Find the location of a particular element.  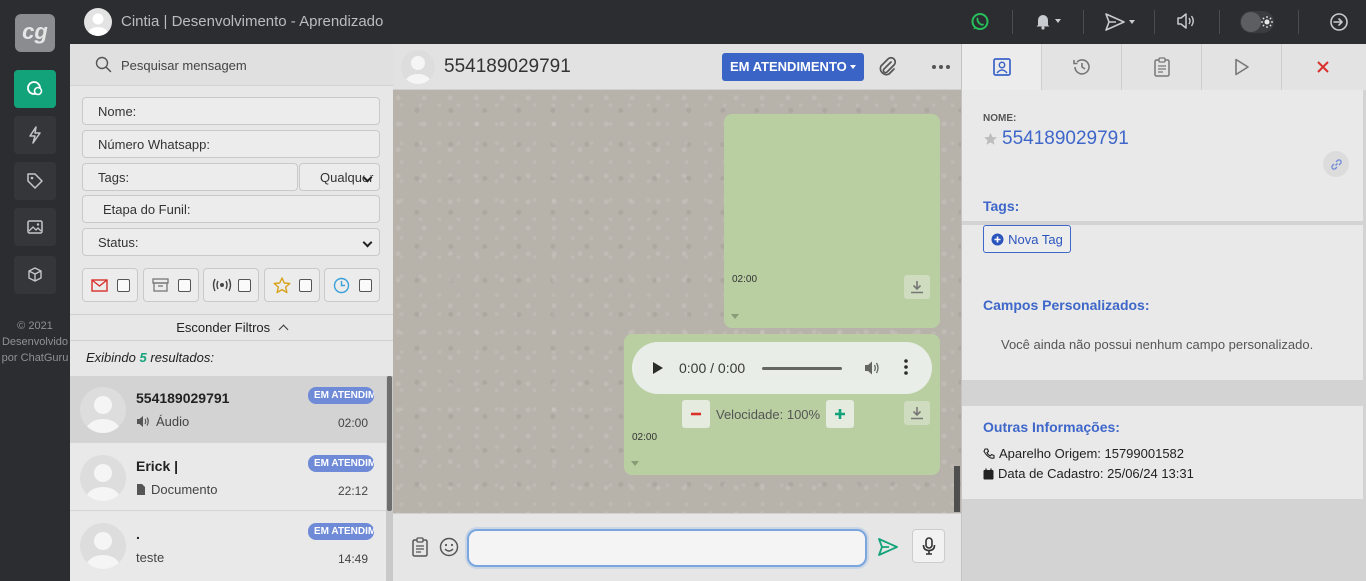

audio-menu-icon is located at coordinates (906, 367).